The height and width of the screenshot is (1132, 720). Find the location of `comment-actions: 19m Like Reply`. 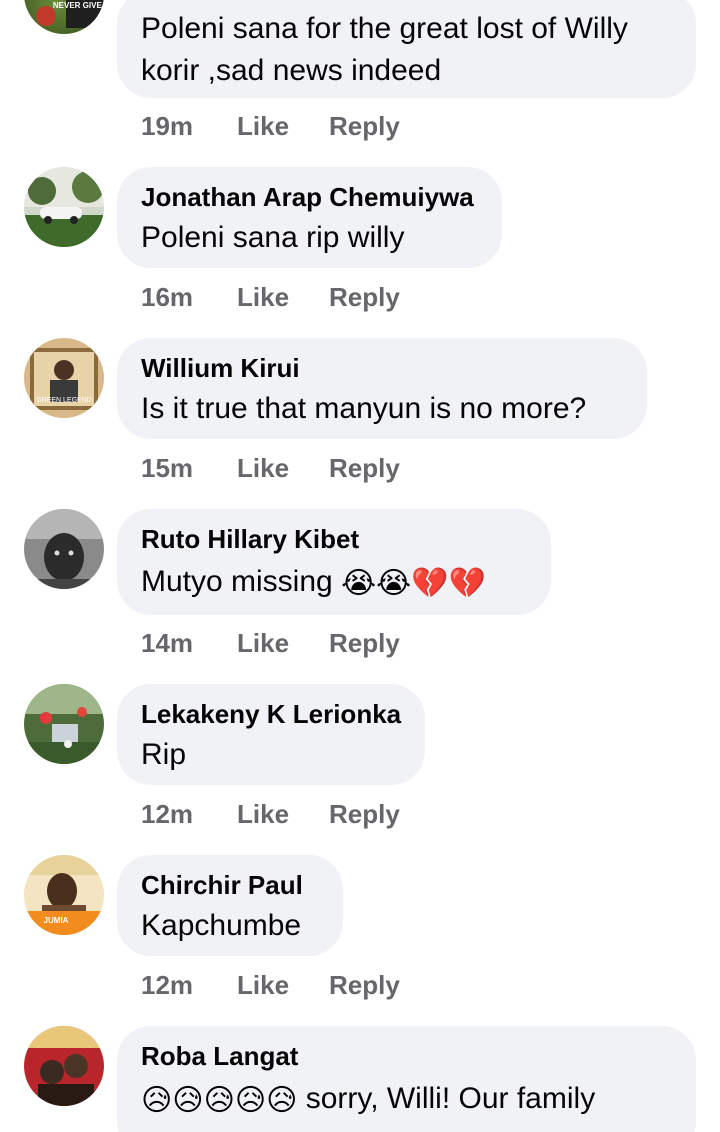

comment-actions: 19m Like Reply is located at coordinates (270, 126).